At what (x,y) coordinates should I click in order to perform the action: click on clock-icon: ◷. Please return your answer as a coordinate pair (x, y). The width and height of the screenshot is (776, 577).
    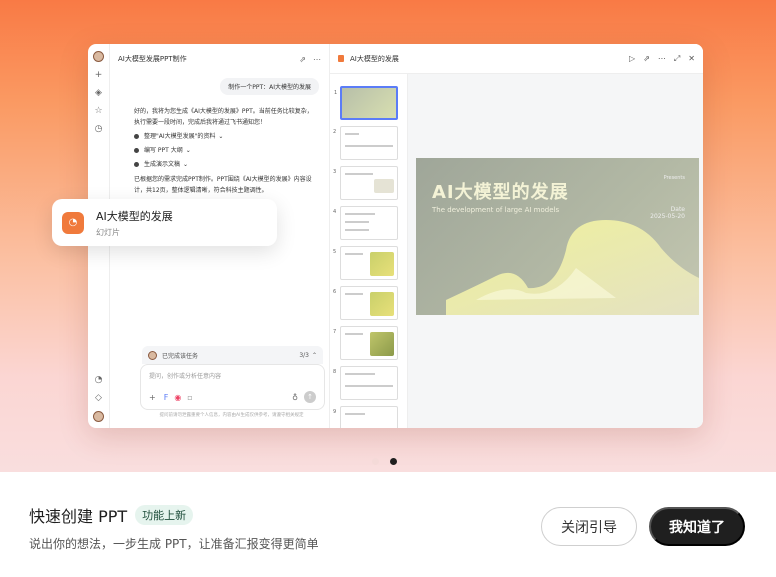
    Looking at the image, I should click on (98, 129).